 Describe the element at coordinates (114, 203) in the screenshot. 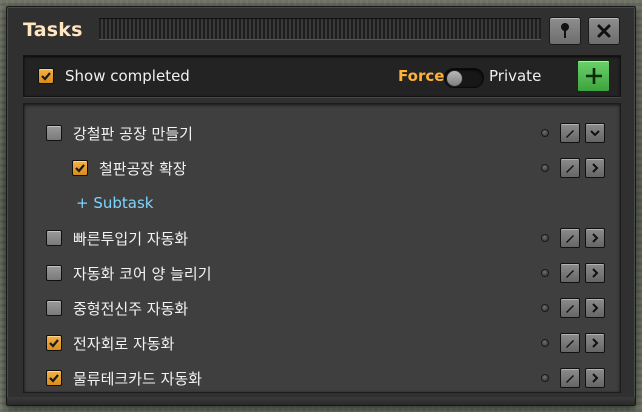

I see `add-subtask-link: + Subtask` at that location.